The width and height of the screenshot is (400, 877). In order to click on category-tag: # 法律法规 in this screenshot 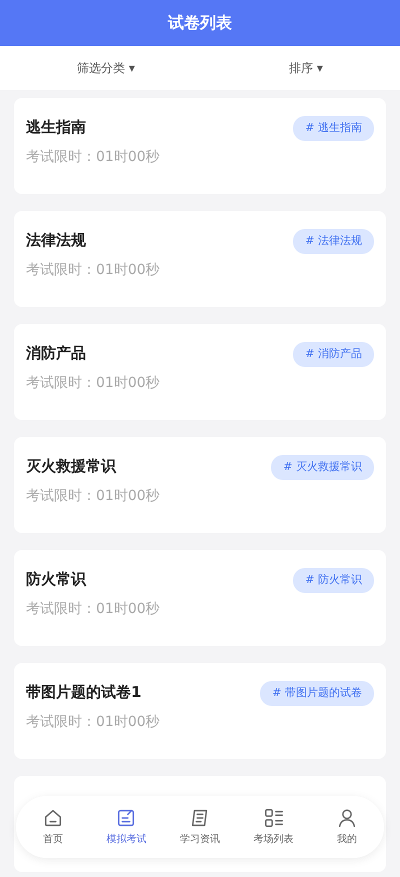, I will do `click(333, 241)`.